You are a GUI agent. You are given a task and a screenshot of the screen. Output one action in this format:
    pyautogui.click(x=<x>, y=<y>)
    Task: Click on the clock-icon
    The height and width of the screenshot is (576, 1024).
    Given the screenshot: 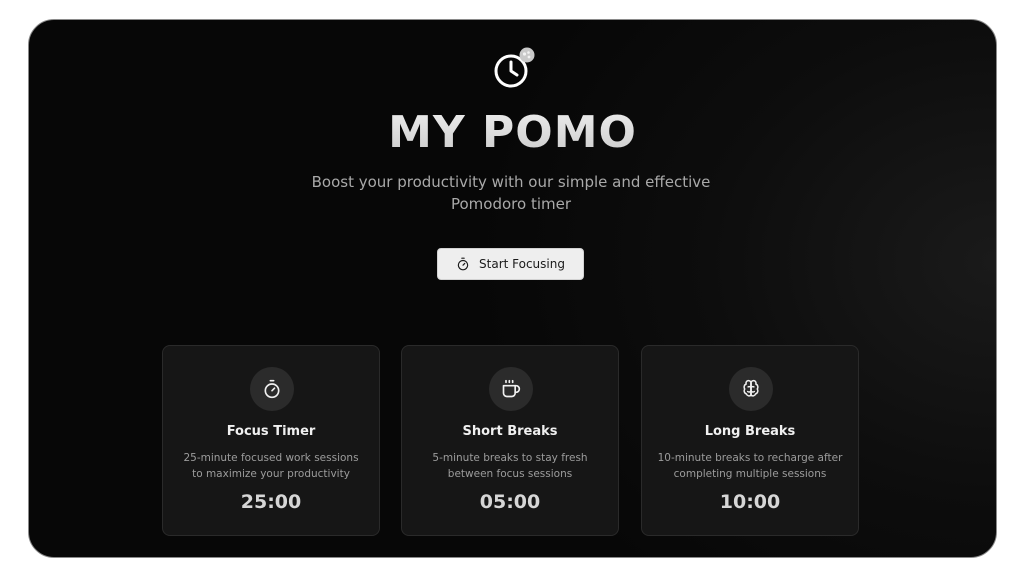 What is the action you would take?
    pyautogui.click(x=514, y=67)
    